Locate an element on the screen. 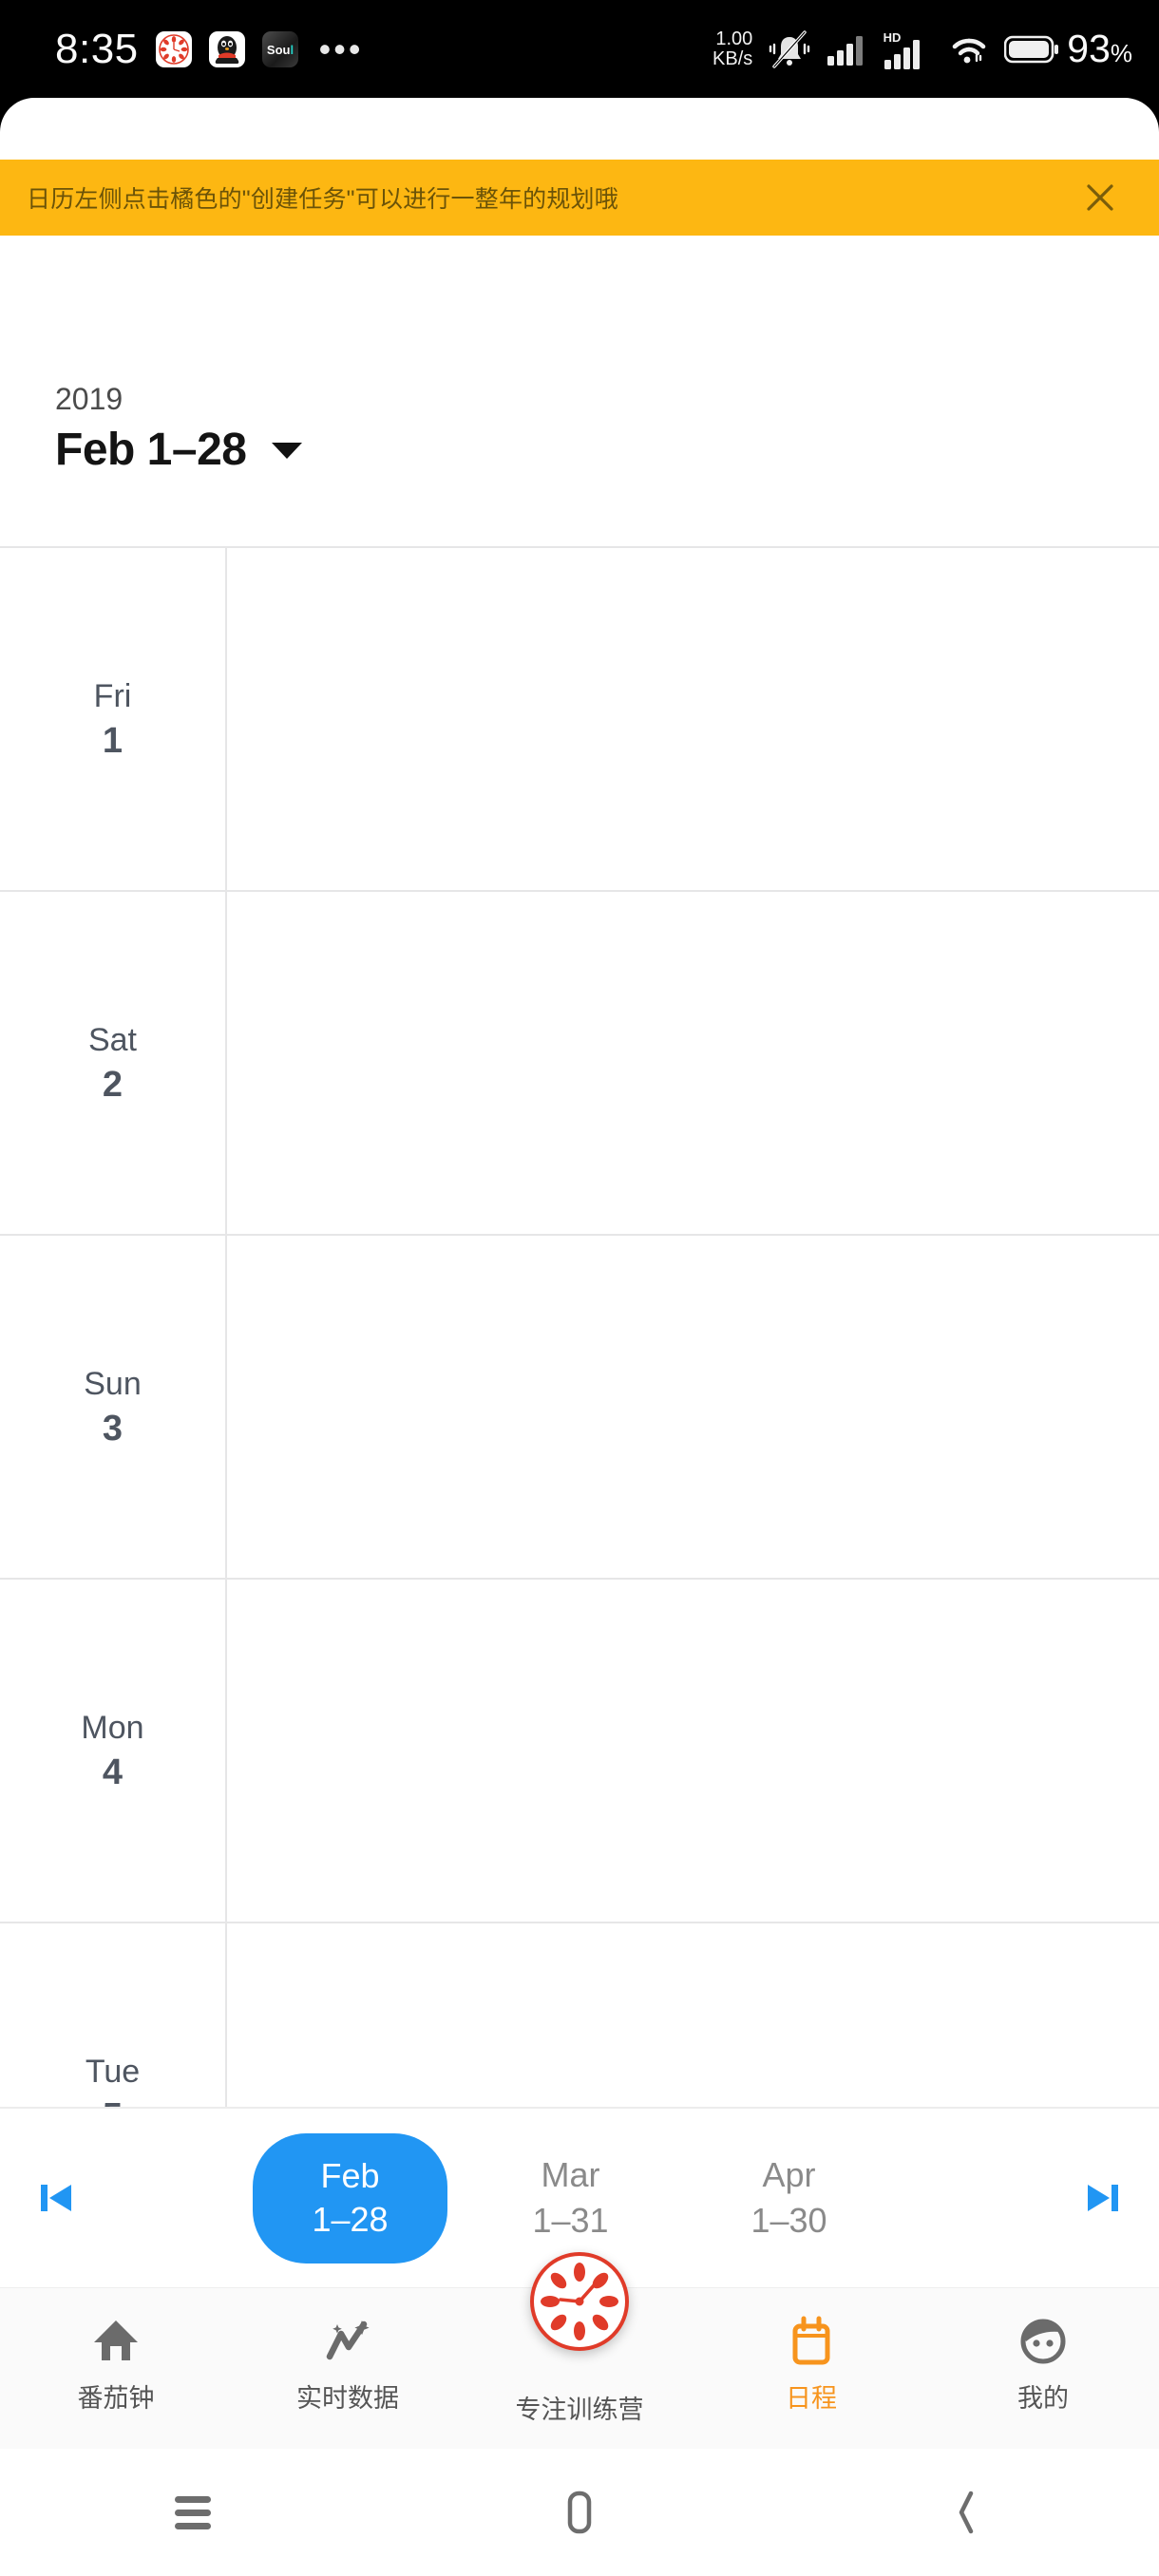 The height and width of the screenshot is (2576, 1159). status-bar-clock: 8:35 is located at coordinates (97, 48).